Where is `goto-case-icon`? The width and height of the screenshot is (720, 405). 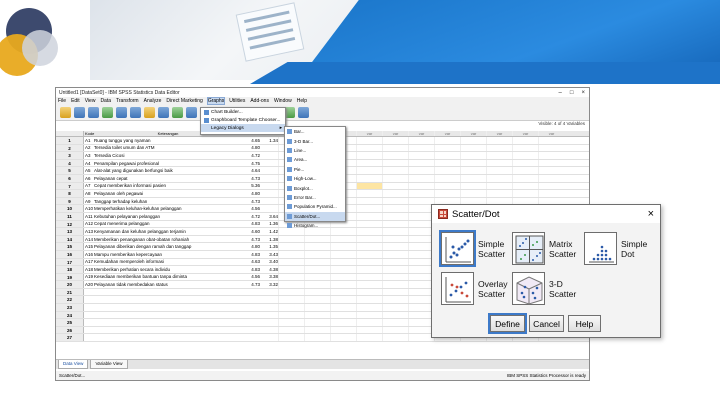
goto-case-icon is located at coordinates (149, 112).